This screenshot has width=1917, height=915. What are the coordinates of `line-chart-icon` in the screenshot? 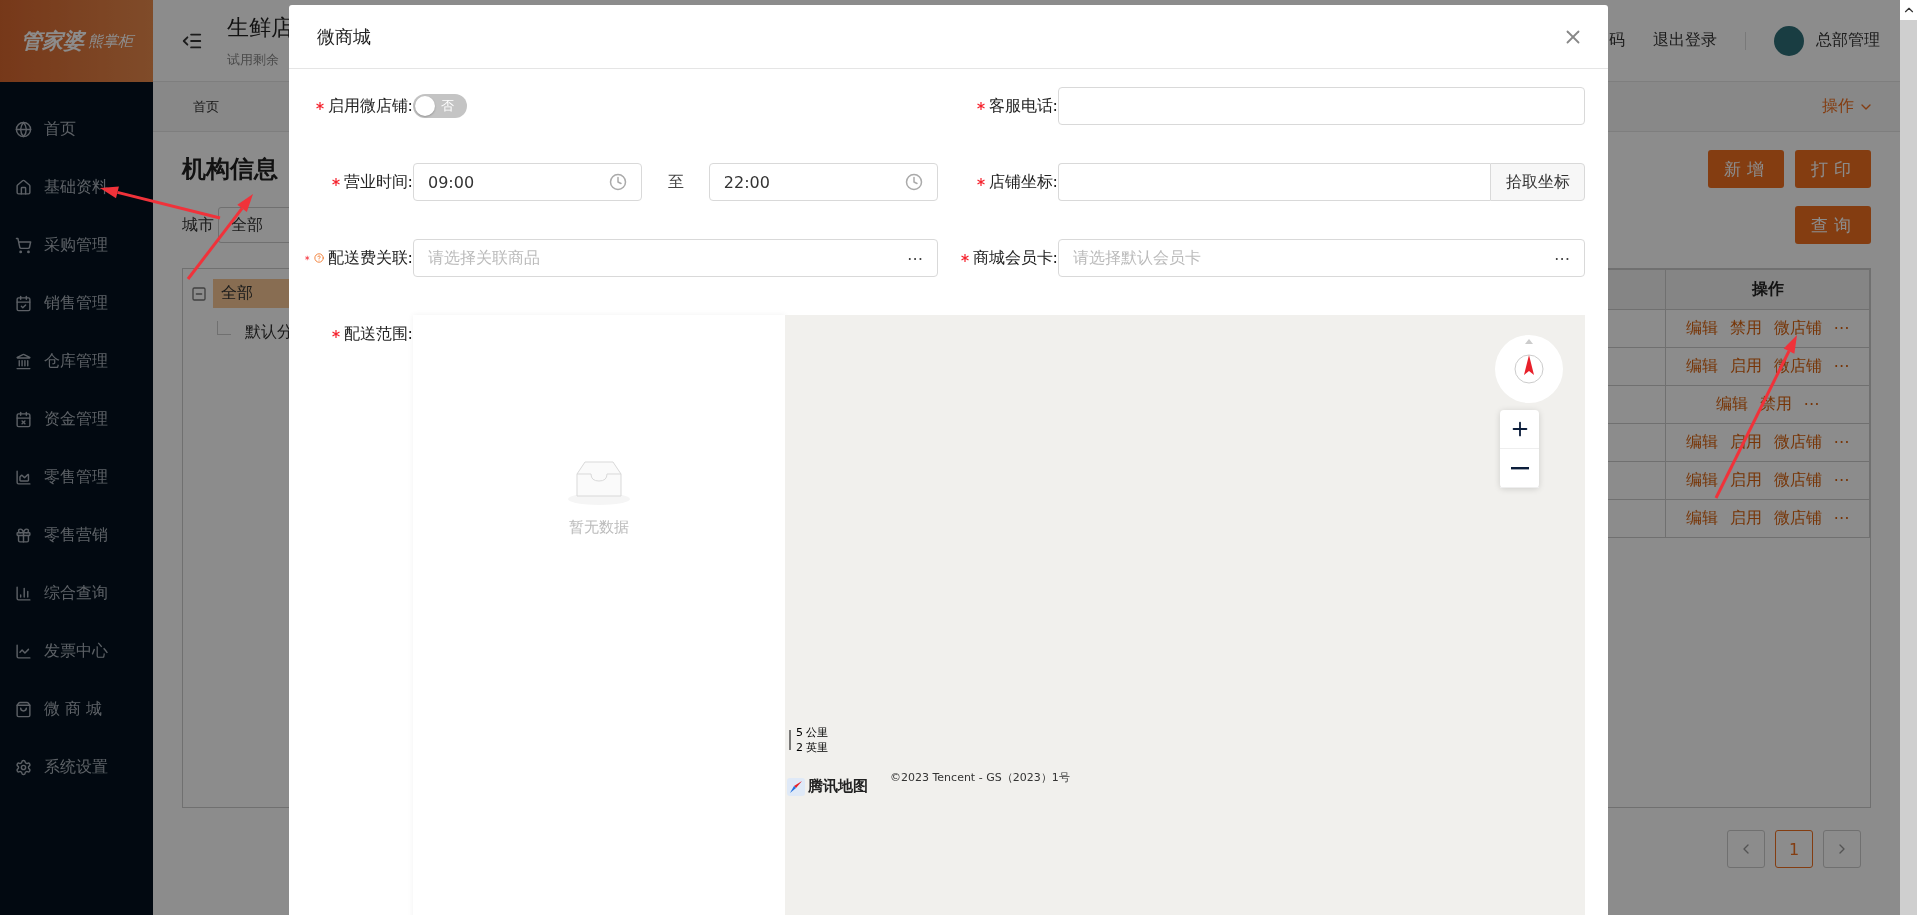 It's located at (23, 651).